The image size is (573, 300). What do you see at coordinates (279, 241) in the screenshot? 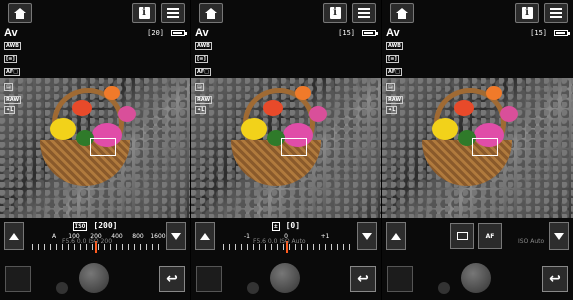
I see `exposure-readout: F5.6 0.0 ISO Auto` at bounding box center [279, 241].